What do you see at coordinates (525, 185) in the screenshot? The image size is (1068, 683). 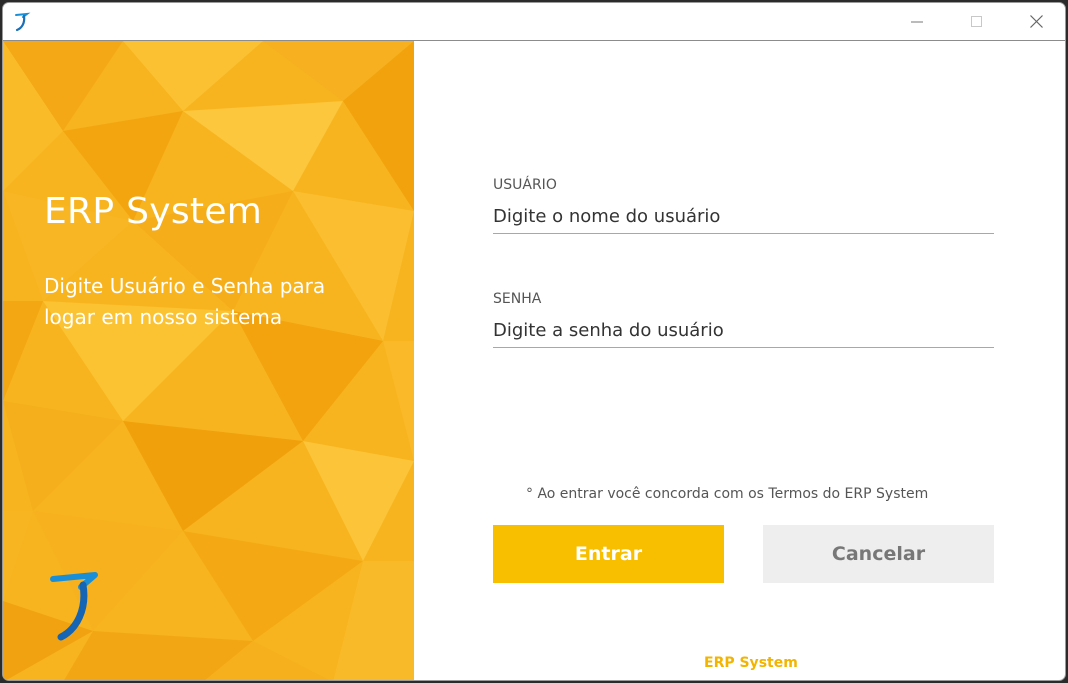 I see `user-label: USUÁRIO` at bounding box center [525, 185].